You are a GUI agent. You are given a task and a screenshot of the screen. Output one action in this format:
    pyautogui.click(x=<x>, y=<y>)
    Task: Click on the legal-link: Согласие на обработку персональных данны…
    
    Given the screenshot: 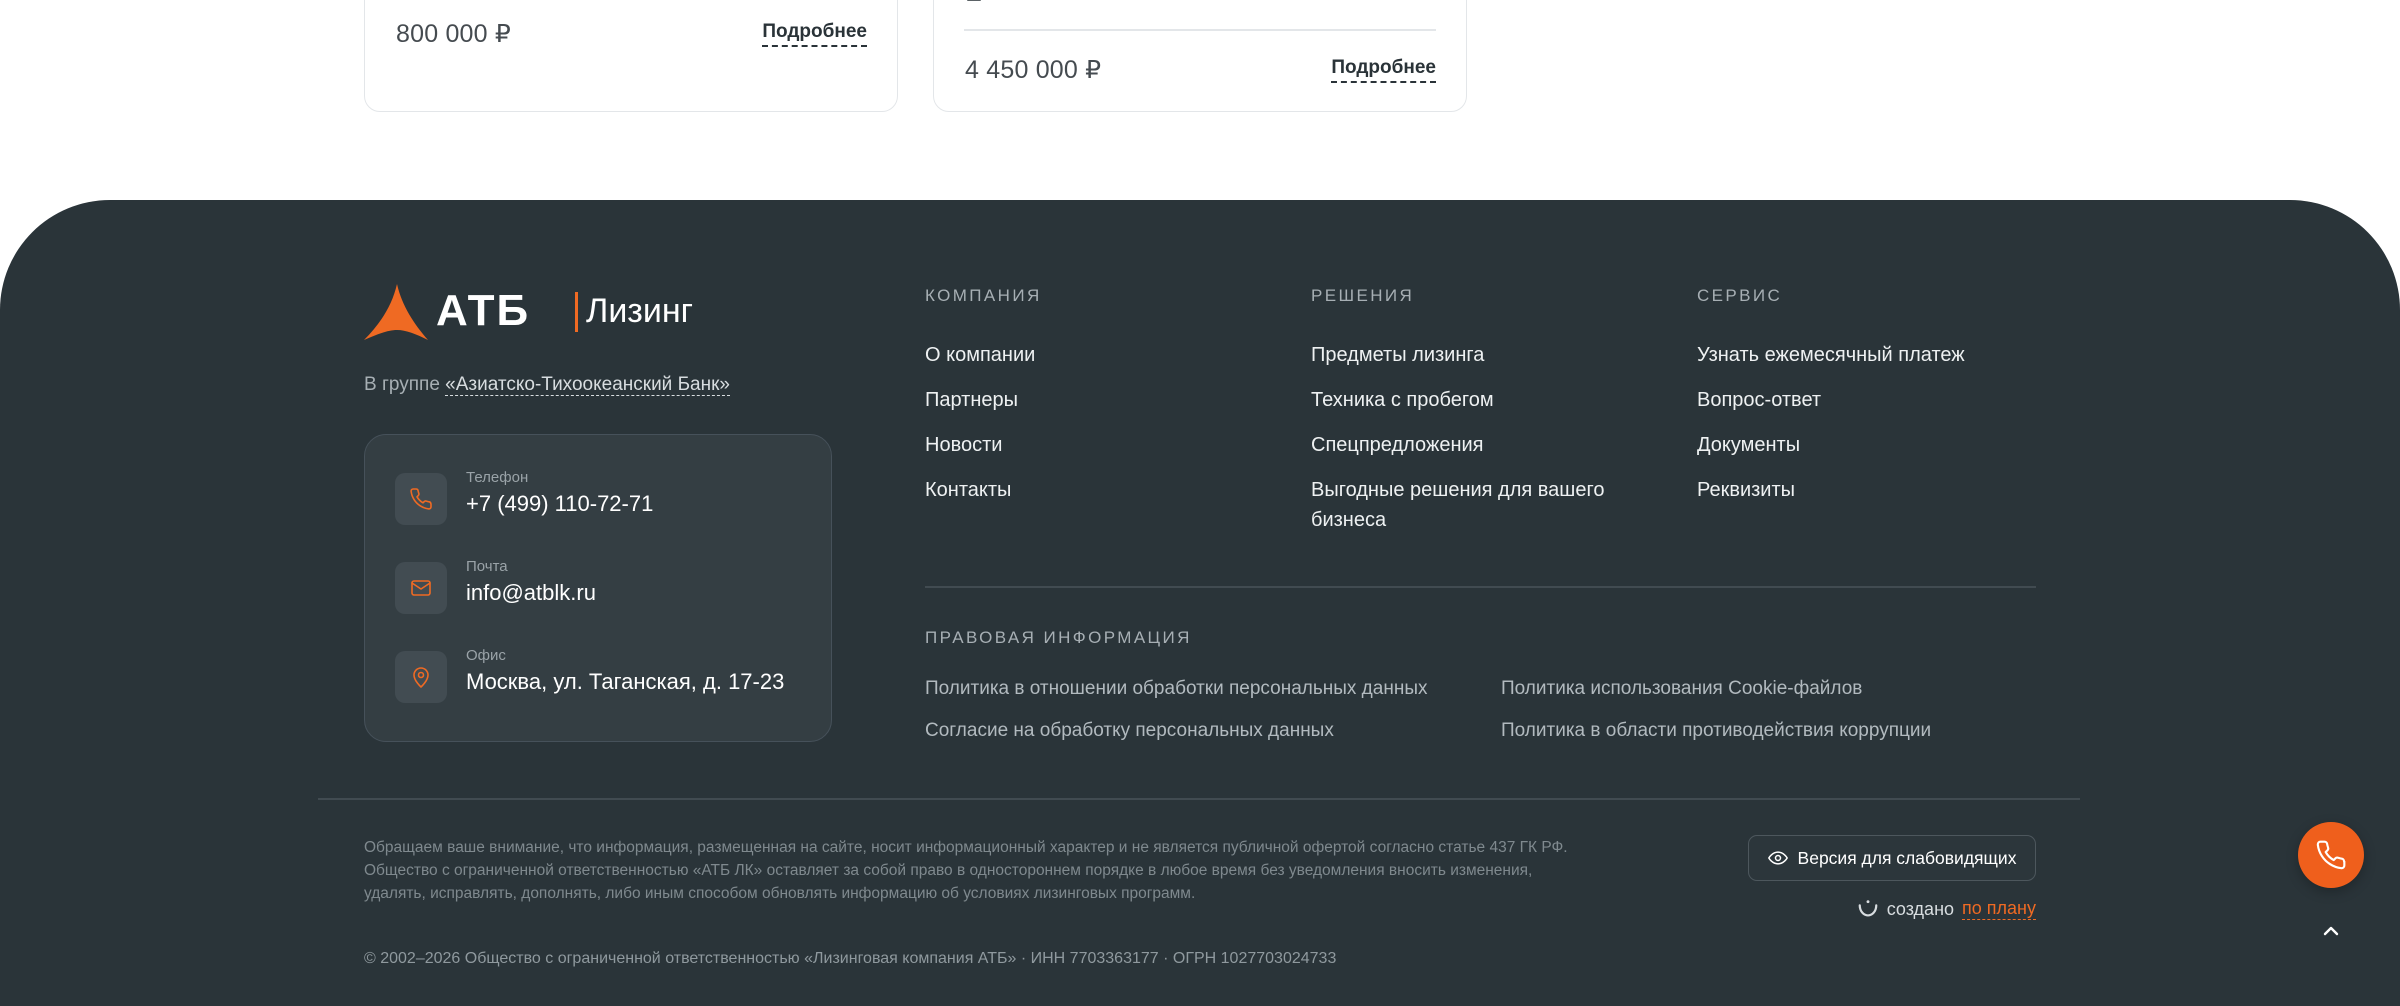 What is the action you would take?
    pyautogui.click(x=1129, y=731)
    